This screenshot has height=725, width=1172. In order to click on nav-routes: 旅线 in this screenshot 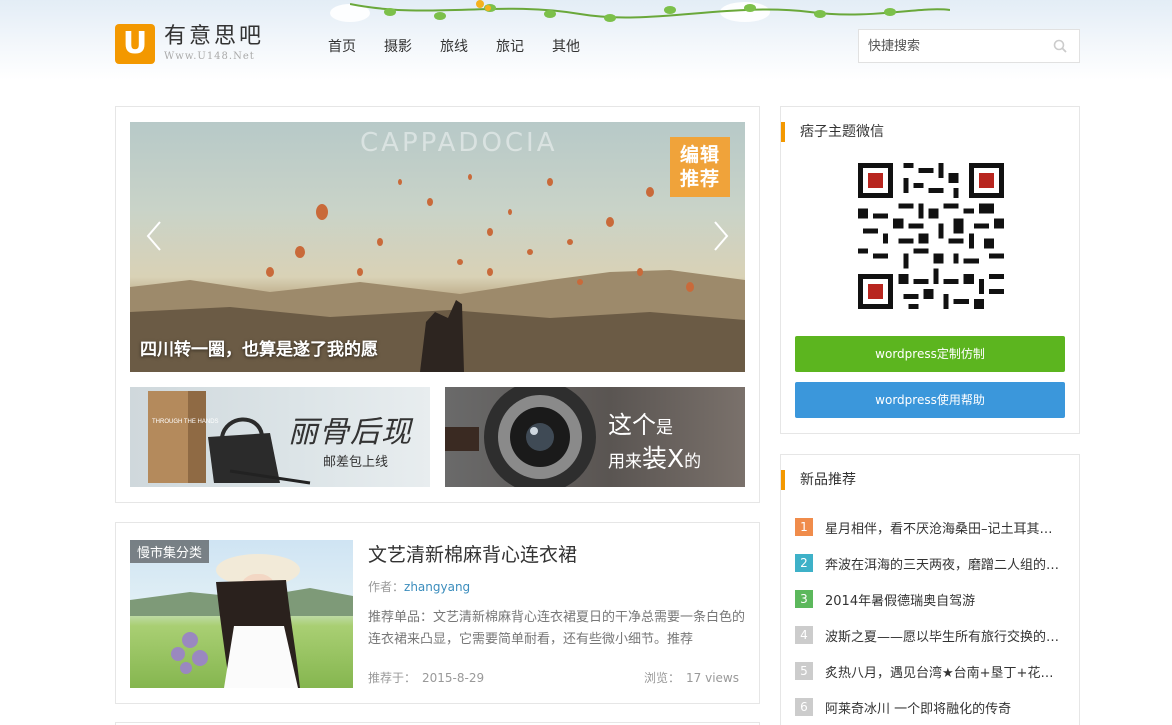, I will do `click(454, 46)`.